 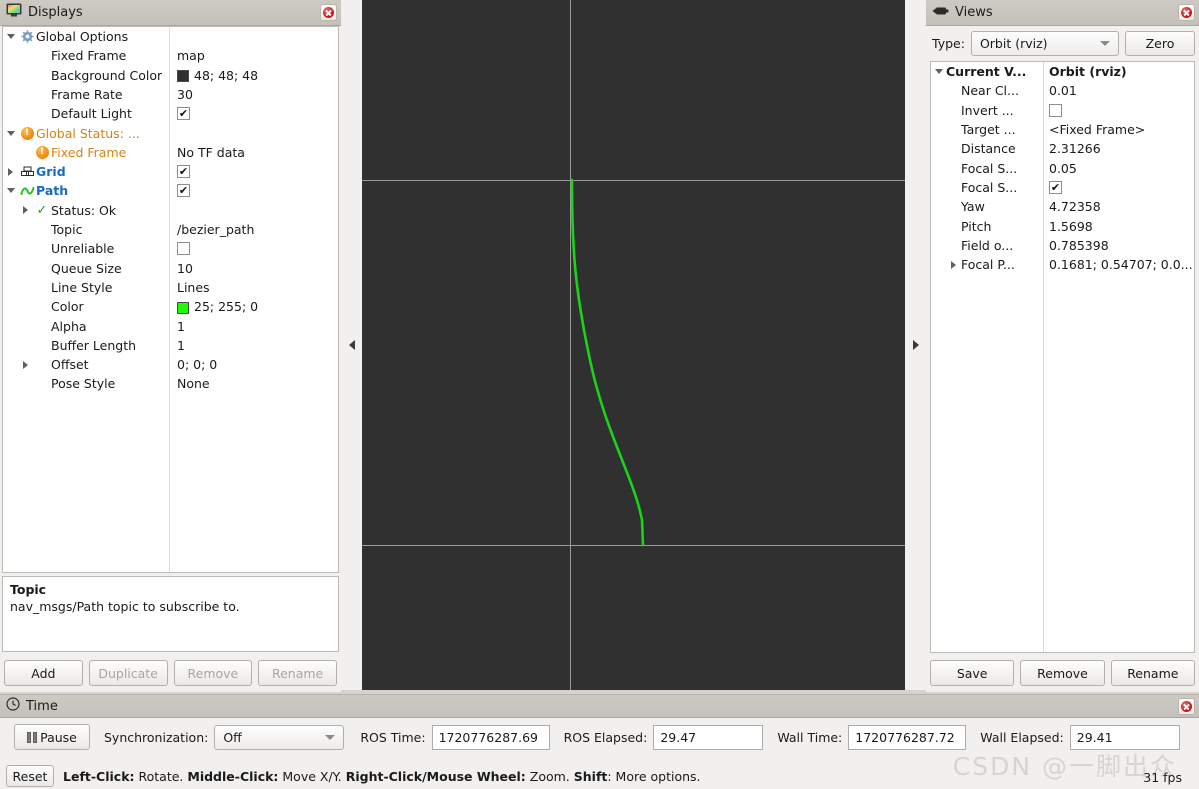 I want to click on display-property-row: Background Color 48; 48; 48, so click(x=170, y=75).